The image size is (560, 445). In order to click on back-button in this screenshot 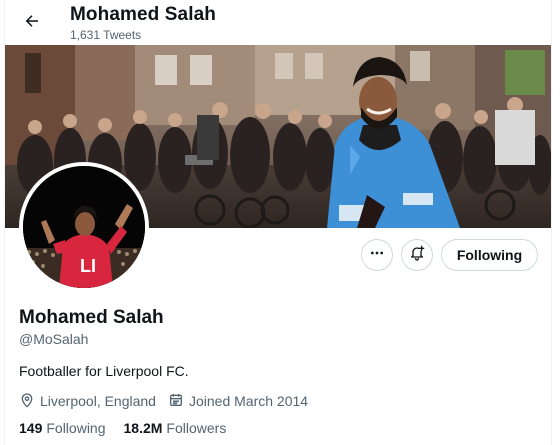, I will do `click(32, 23)`.